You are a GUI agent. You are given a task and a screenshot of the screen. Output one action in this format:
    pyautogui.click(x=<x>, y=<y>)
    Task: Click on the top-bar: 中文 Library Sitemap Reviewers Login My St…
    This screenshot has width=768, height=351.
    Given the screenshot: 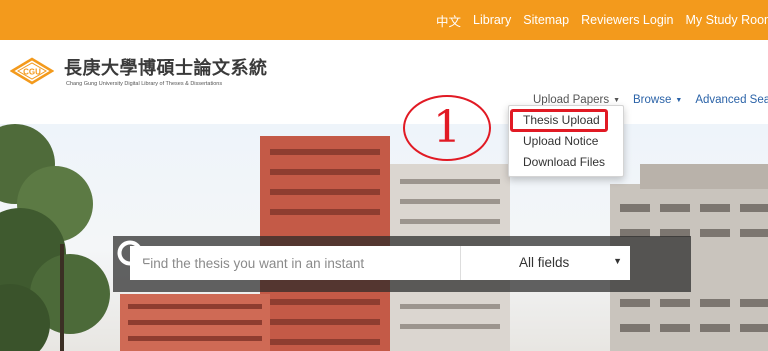 What is the action you would take?
    pyautogui.click(x=384, y=20)
    